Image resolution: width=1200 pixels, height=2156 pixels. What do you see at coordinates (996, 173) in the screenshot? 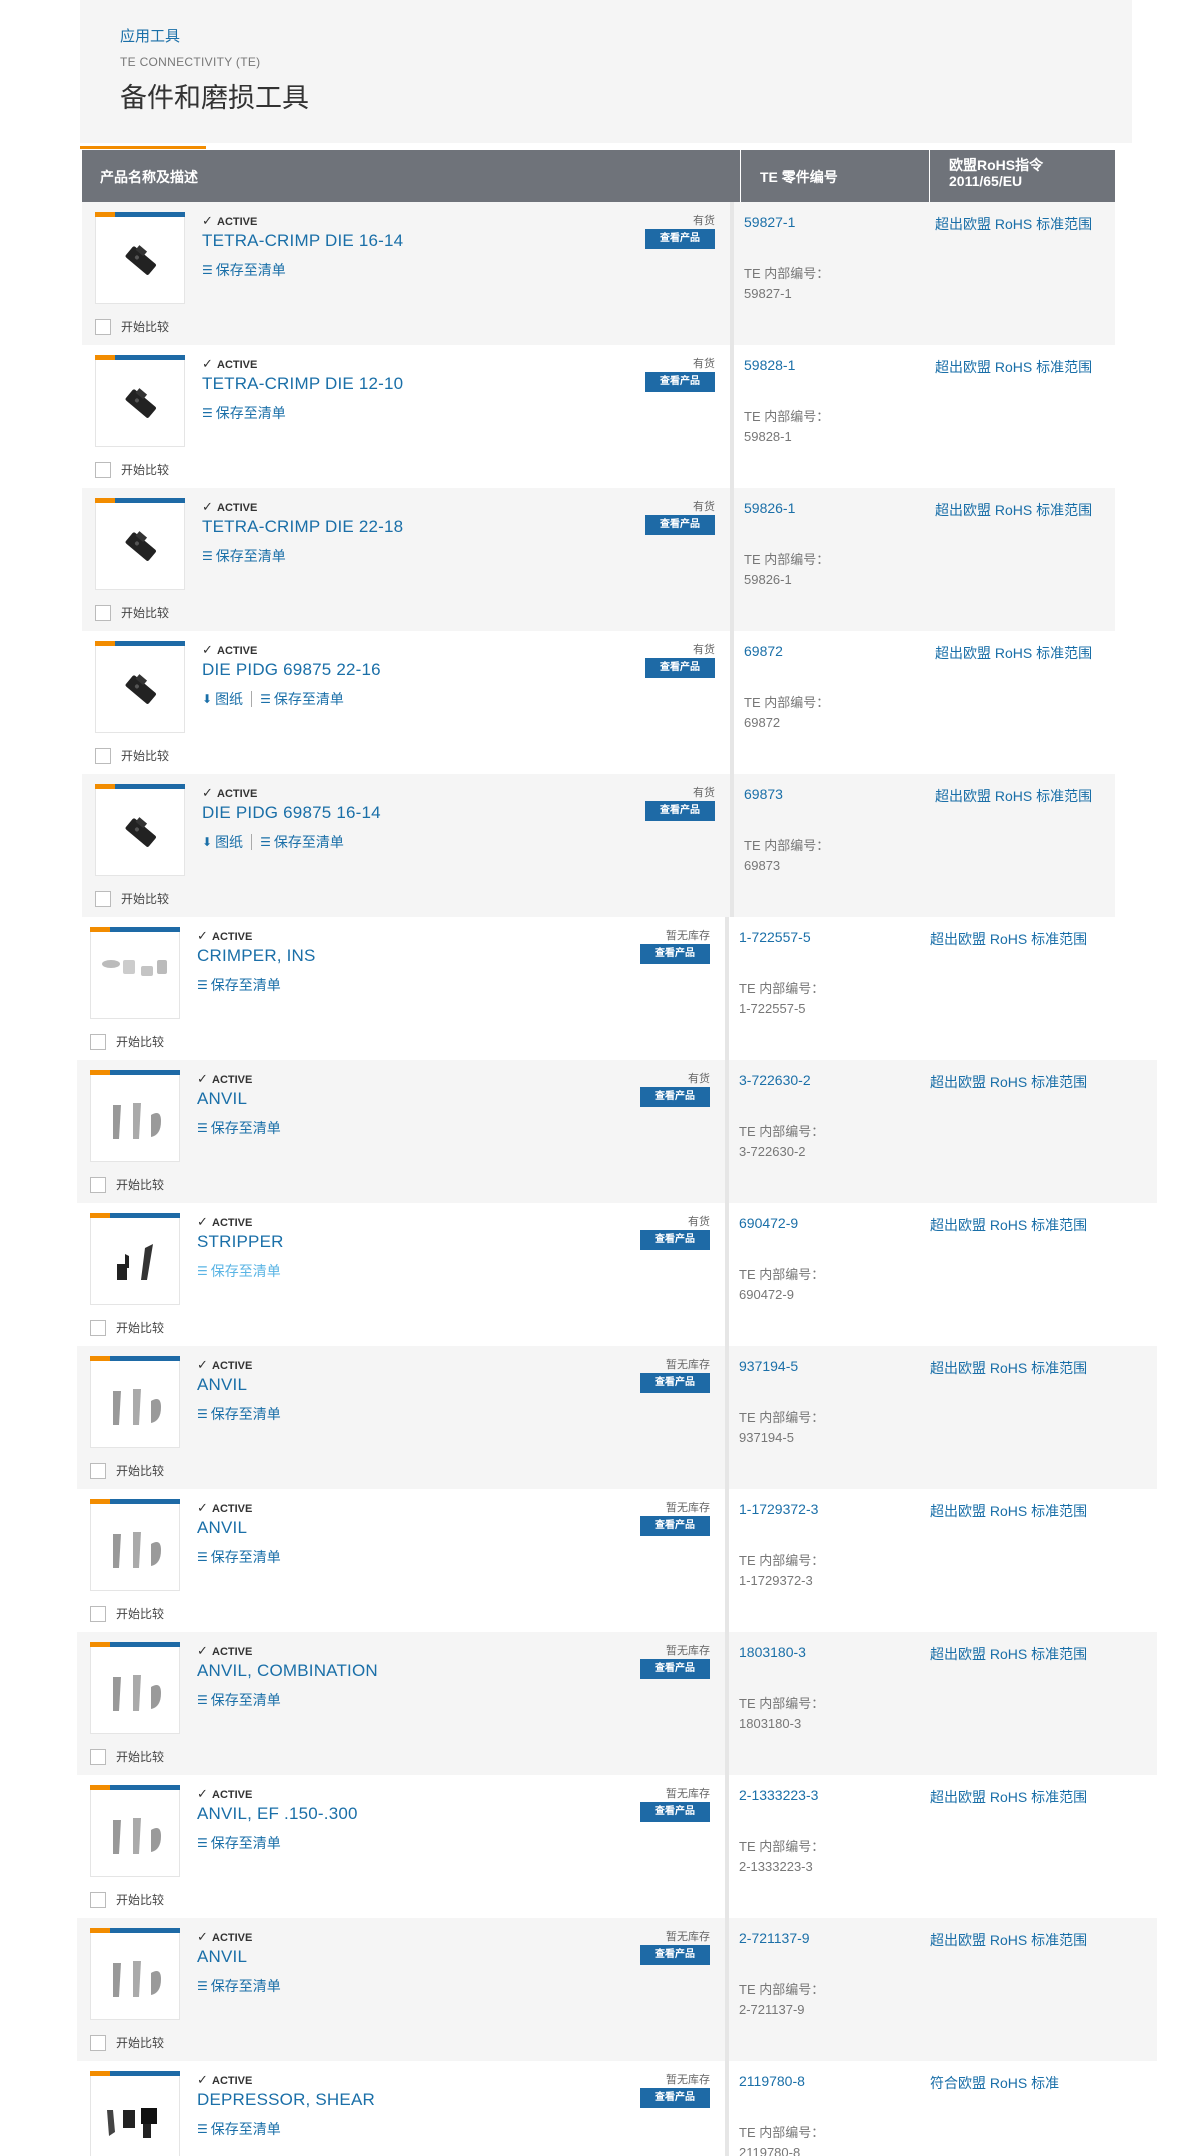
I see `column-header-rohs: 欧盟RoHS指令 2011/65/EU` at bounding box center [996, 173].